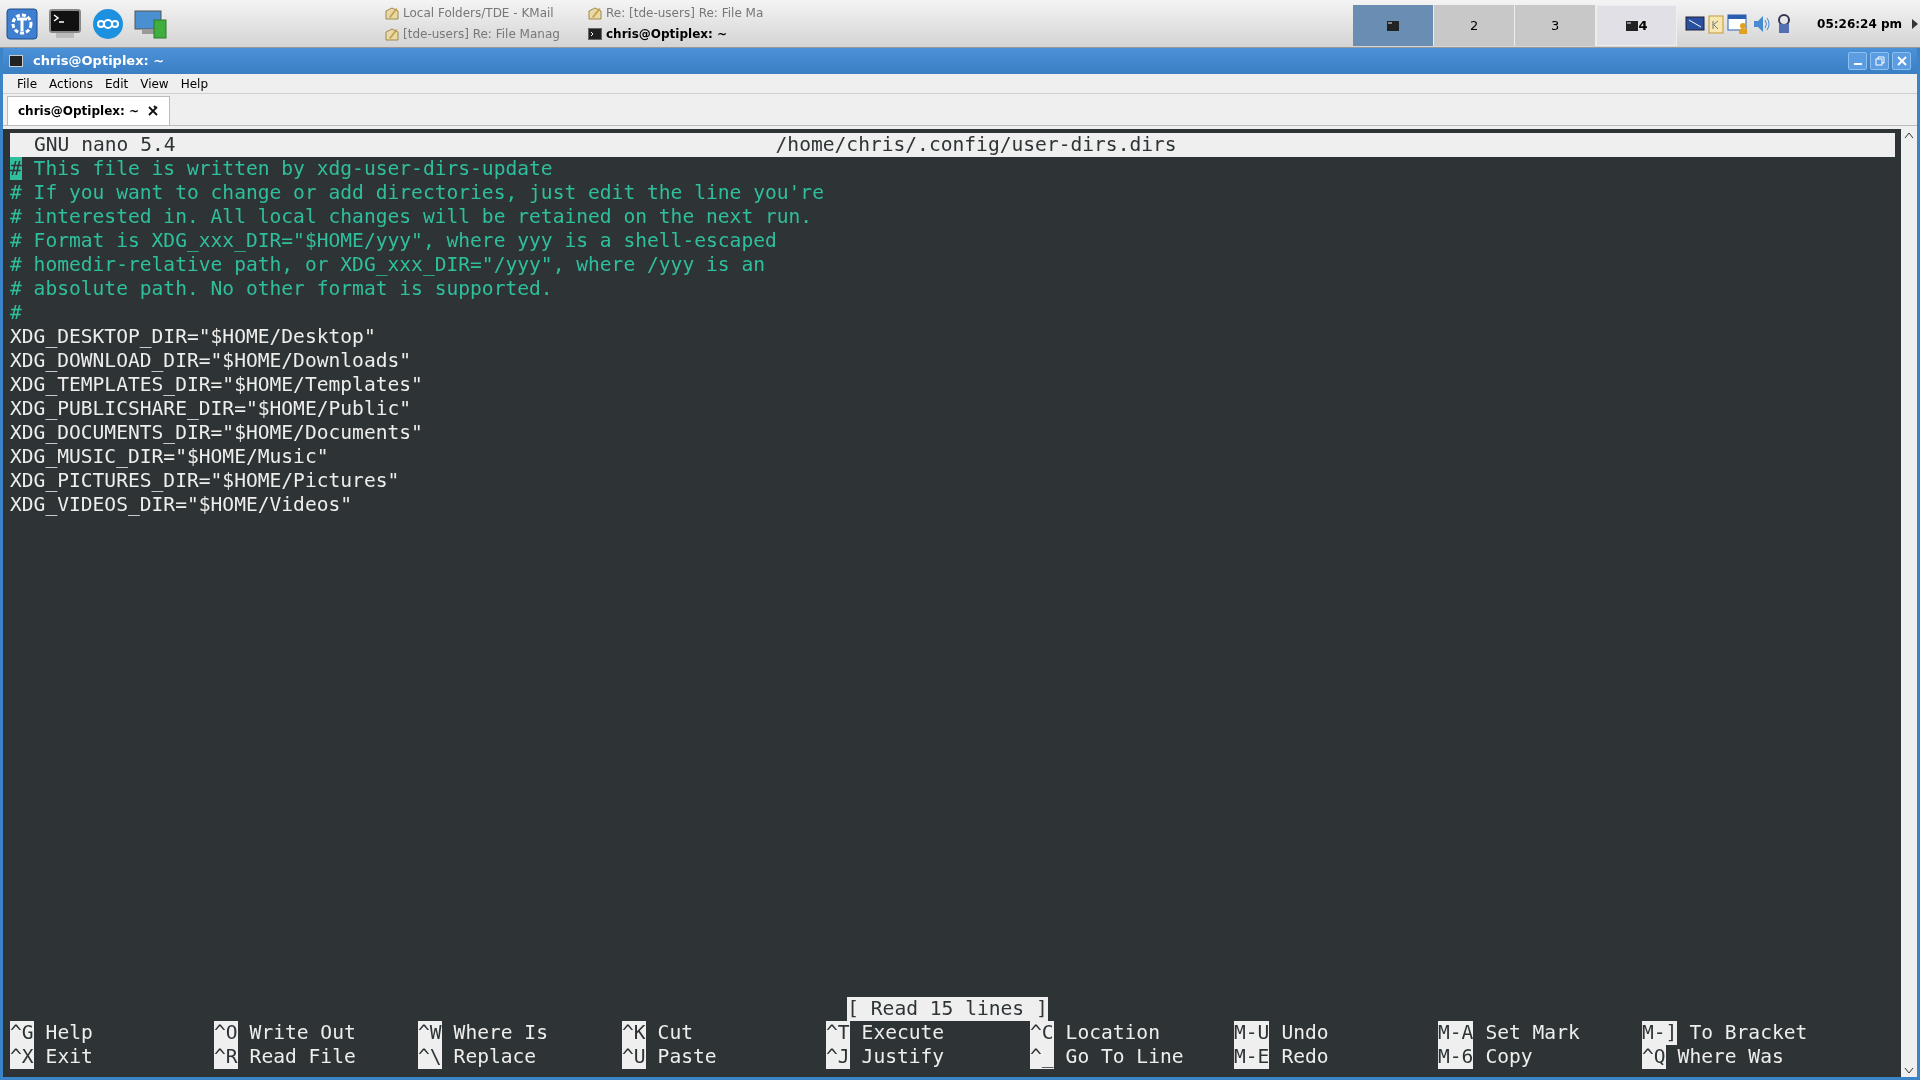 Image resolution: width=1920 pixels, height=1080 pixels. What do you see at coordinates (903, 1033) in the screenshot?
I see `shortcut-label: Execute` at bounding box center [903, 1033].